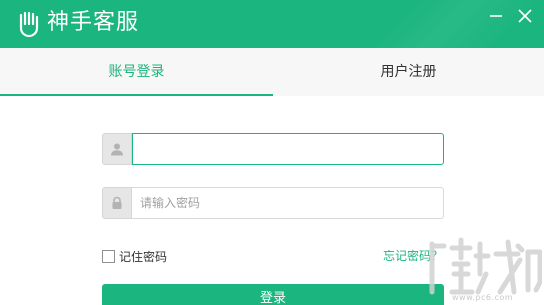 The width and height of the screenshot is (544, 305). I want to click on lock-icon, so click(117, 203).